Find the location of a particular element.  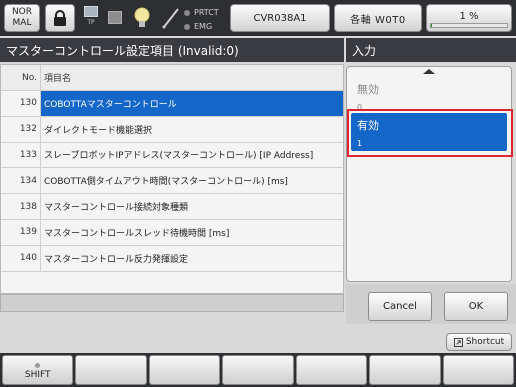

row-no: 133 is located at coordinates (21, 155).